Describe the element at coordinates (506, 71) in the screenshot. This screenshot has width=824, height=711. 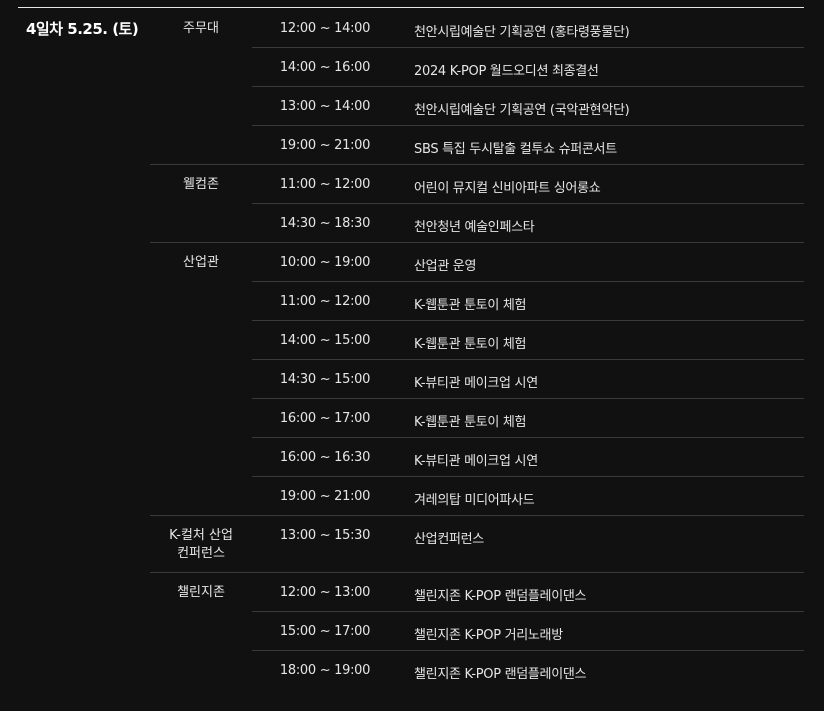
I see `event-title: 2024 K-POP 월드오디션 최종결선` at that location.